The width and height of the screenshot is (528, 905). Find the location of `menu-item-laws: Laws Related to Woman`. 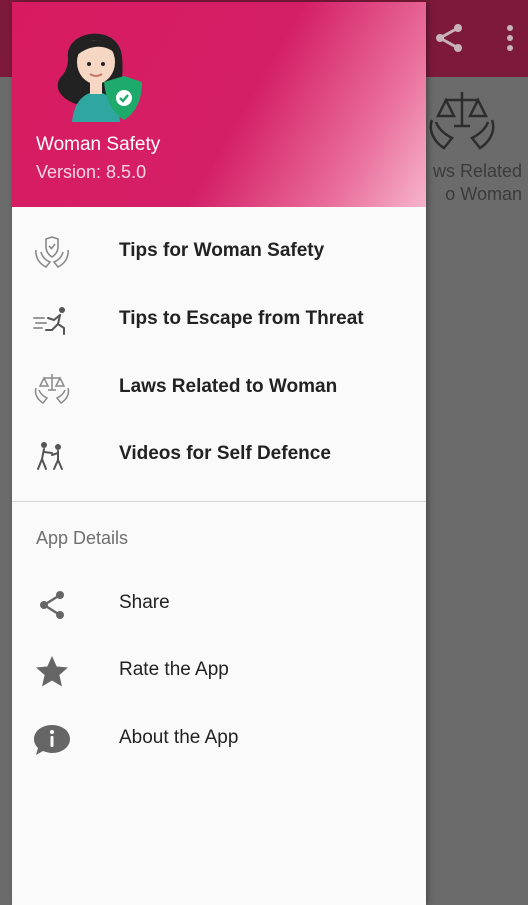

menu-item-laws: Laws Related to Woman is located at coordinates (219, 388).